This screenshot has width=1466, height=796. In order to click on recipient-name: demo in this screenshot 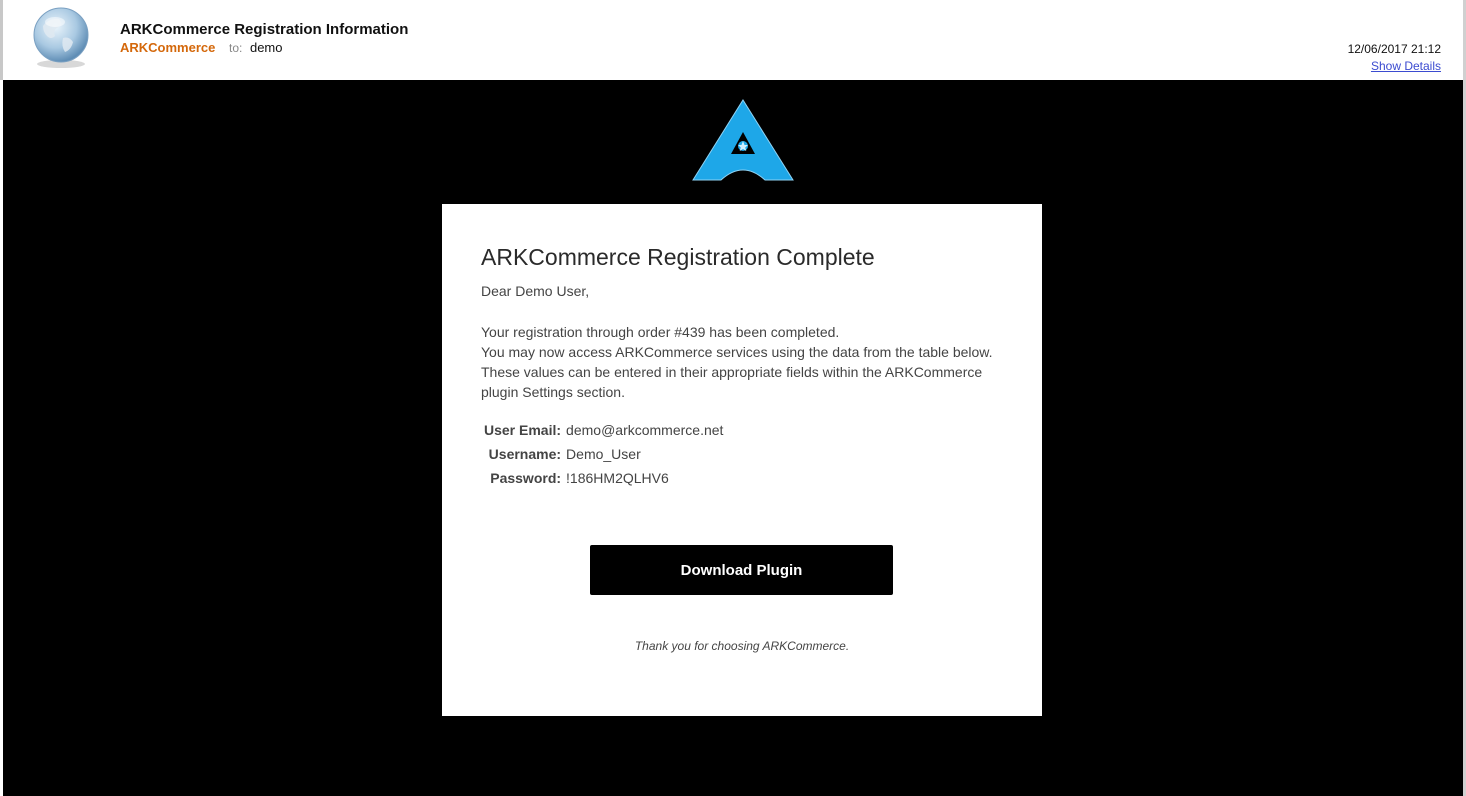, I will do `click(266, 47)`.